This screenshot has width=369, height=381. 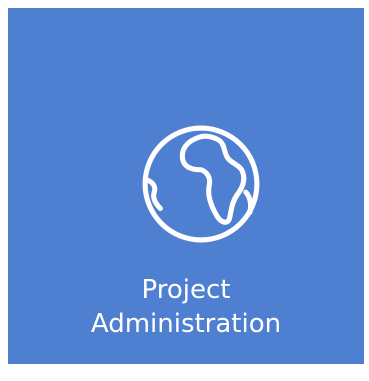 What do you see at coordinates (186, 290) in the screenshot?
I see `tile-label-line1: Project` at bounding box center [186, 290].